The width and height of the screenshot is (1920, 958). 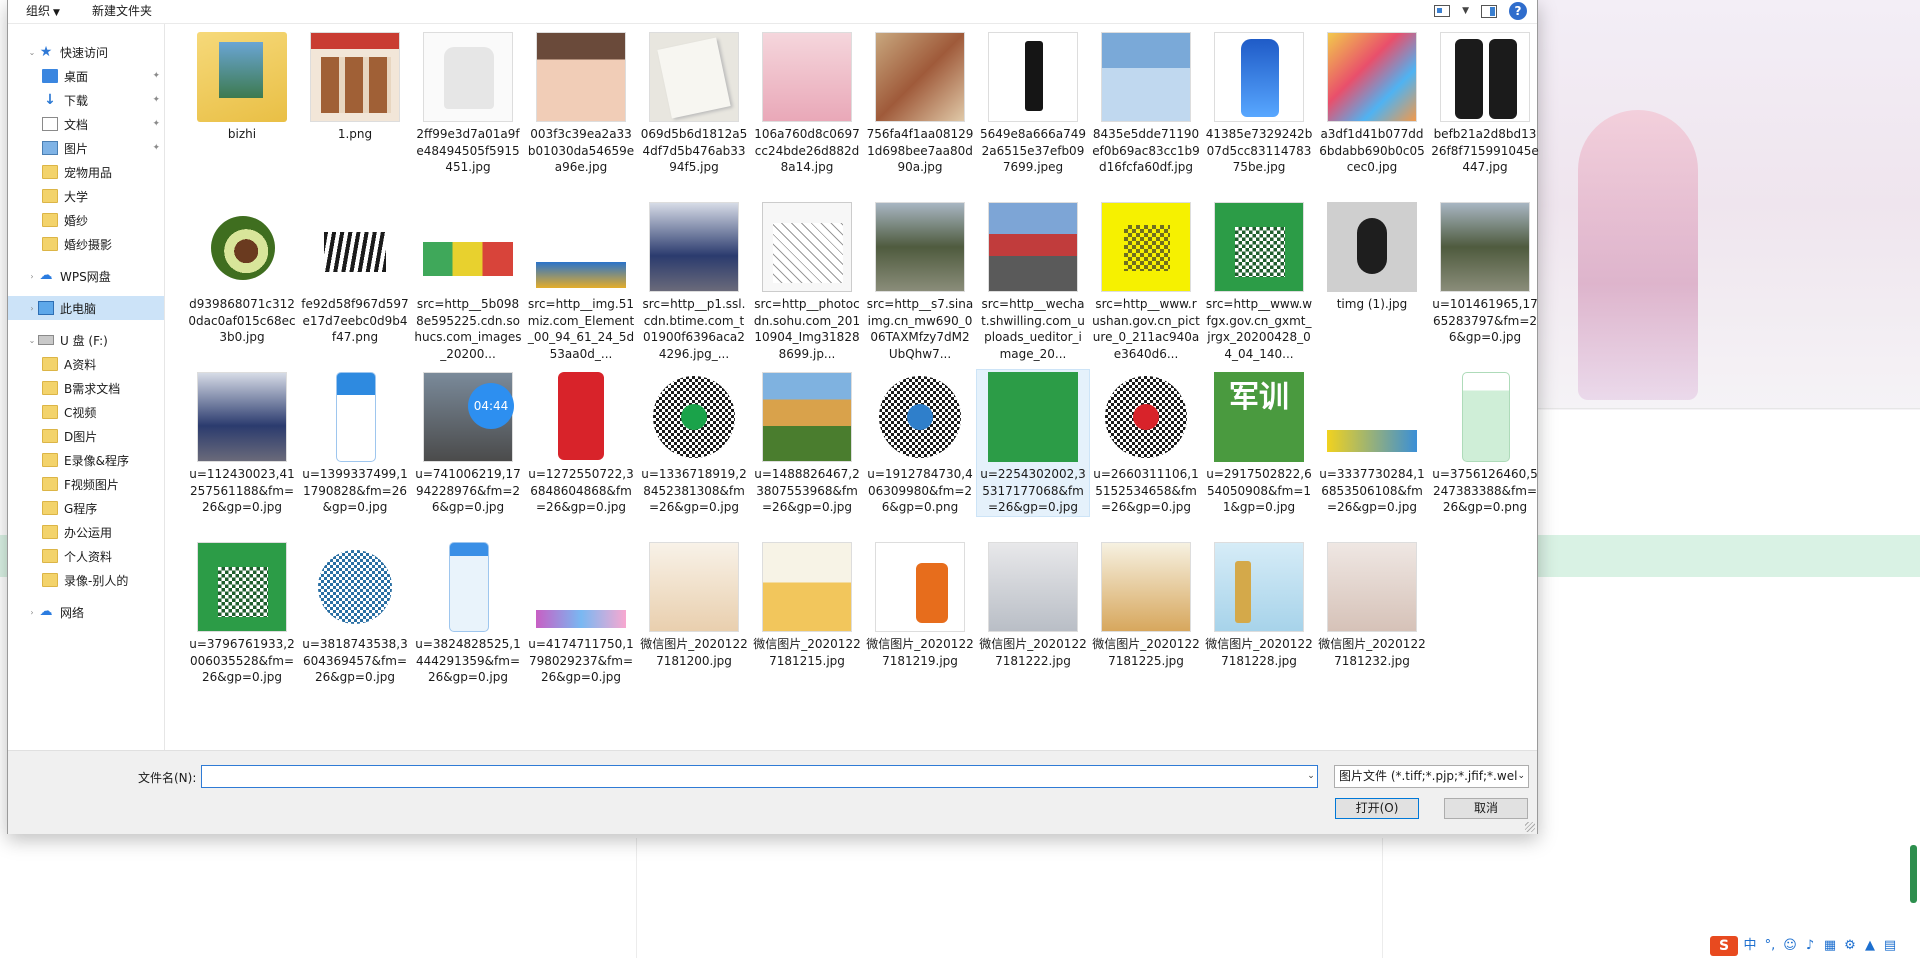 I want to click on file-item: u=3796761933,2006035528&fm=26&gp=0.jpg, so click(x=242, y=613).